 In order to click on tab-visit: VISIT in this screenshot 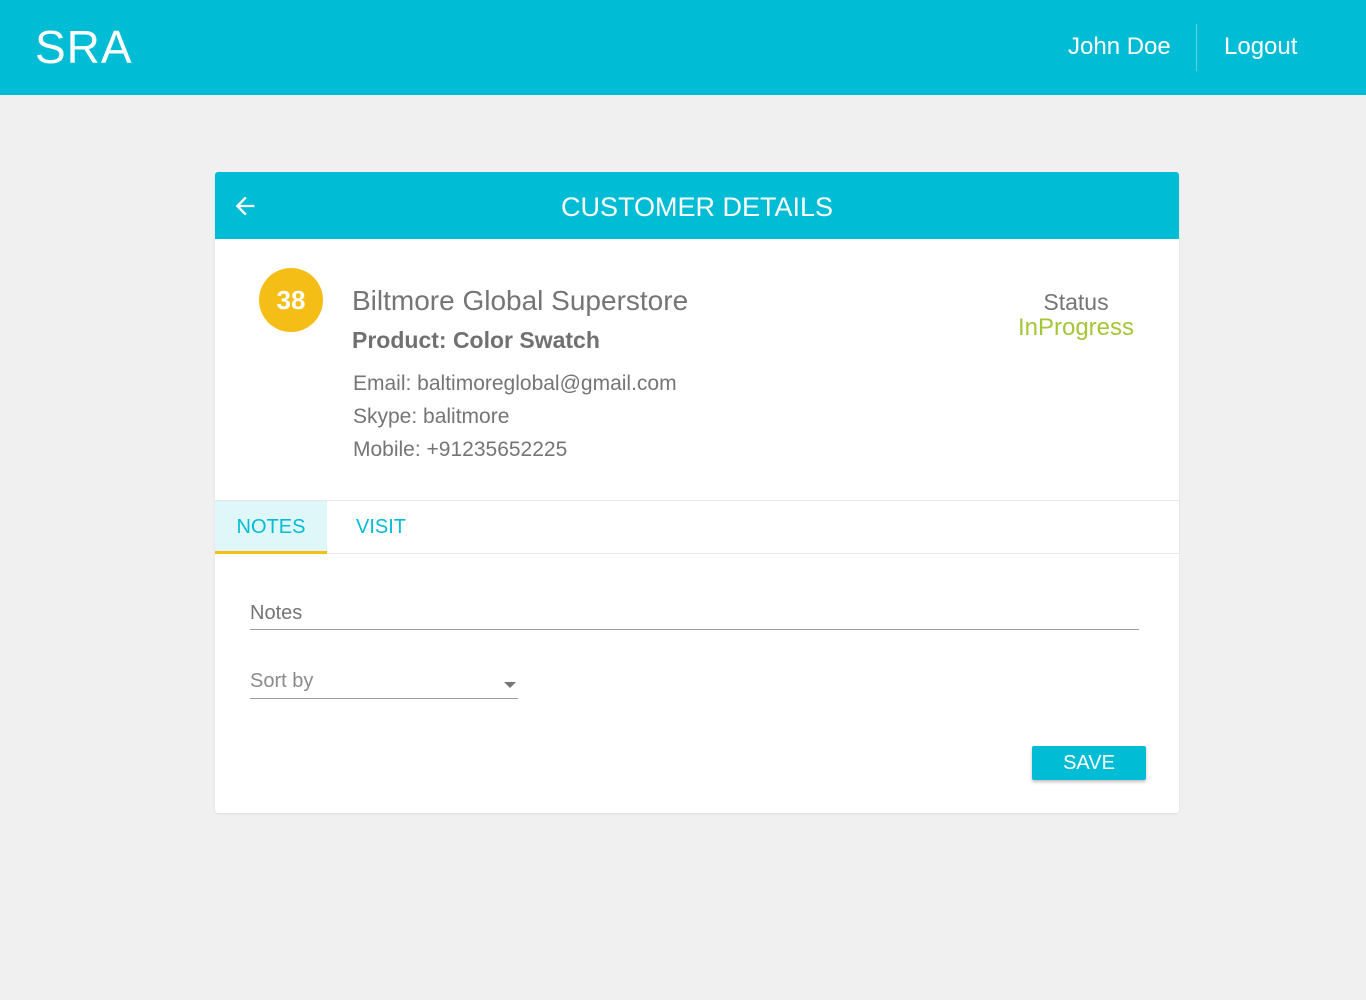, I will do `click(381, 527)`.